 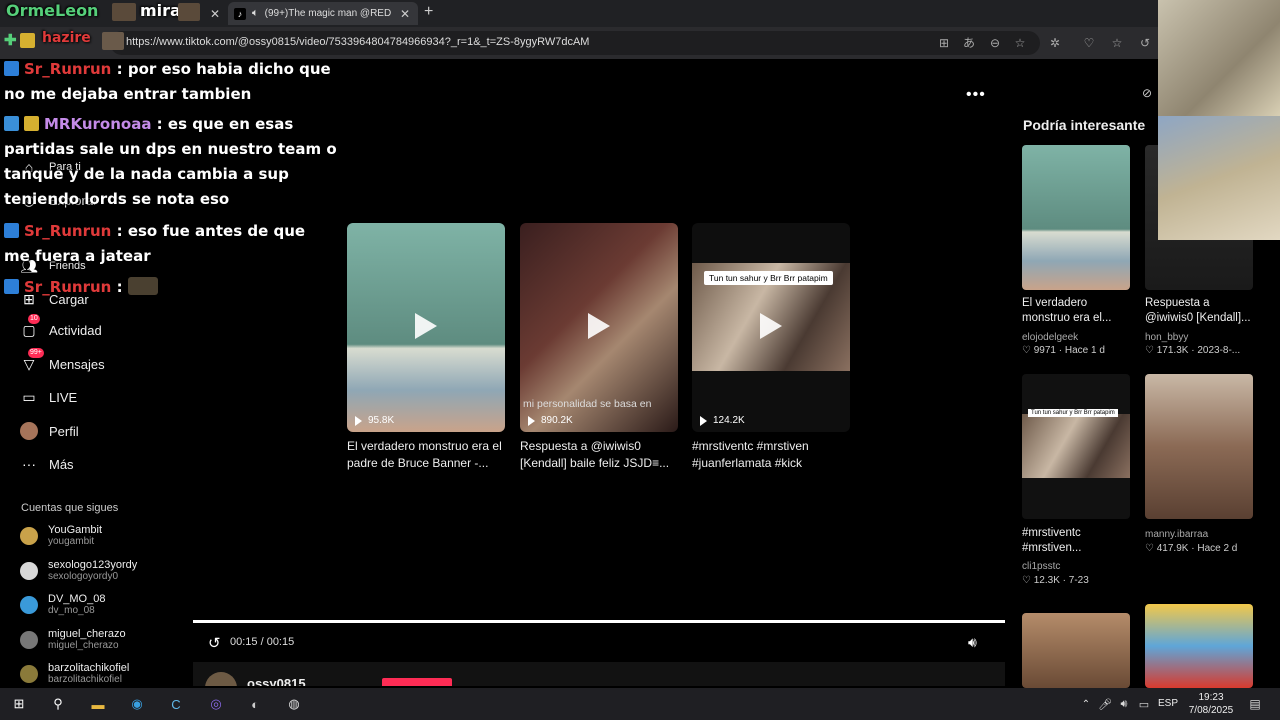 I want to click on play-small-icon, so click(x=703, y=420).